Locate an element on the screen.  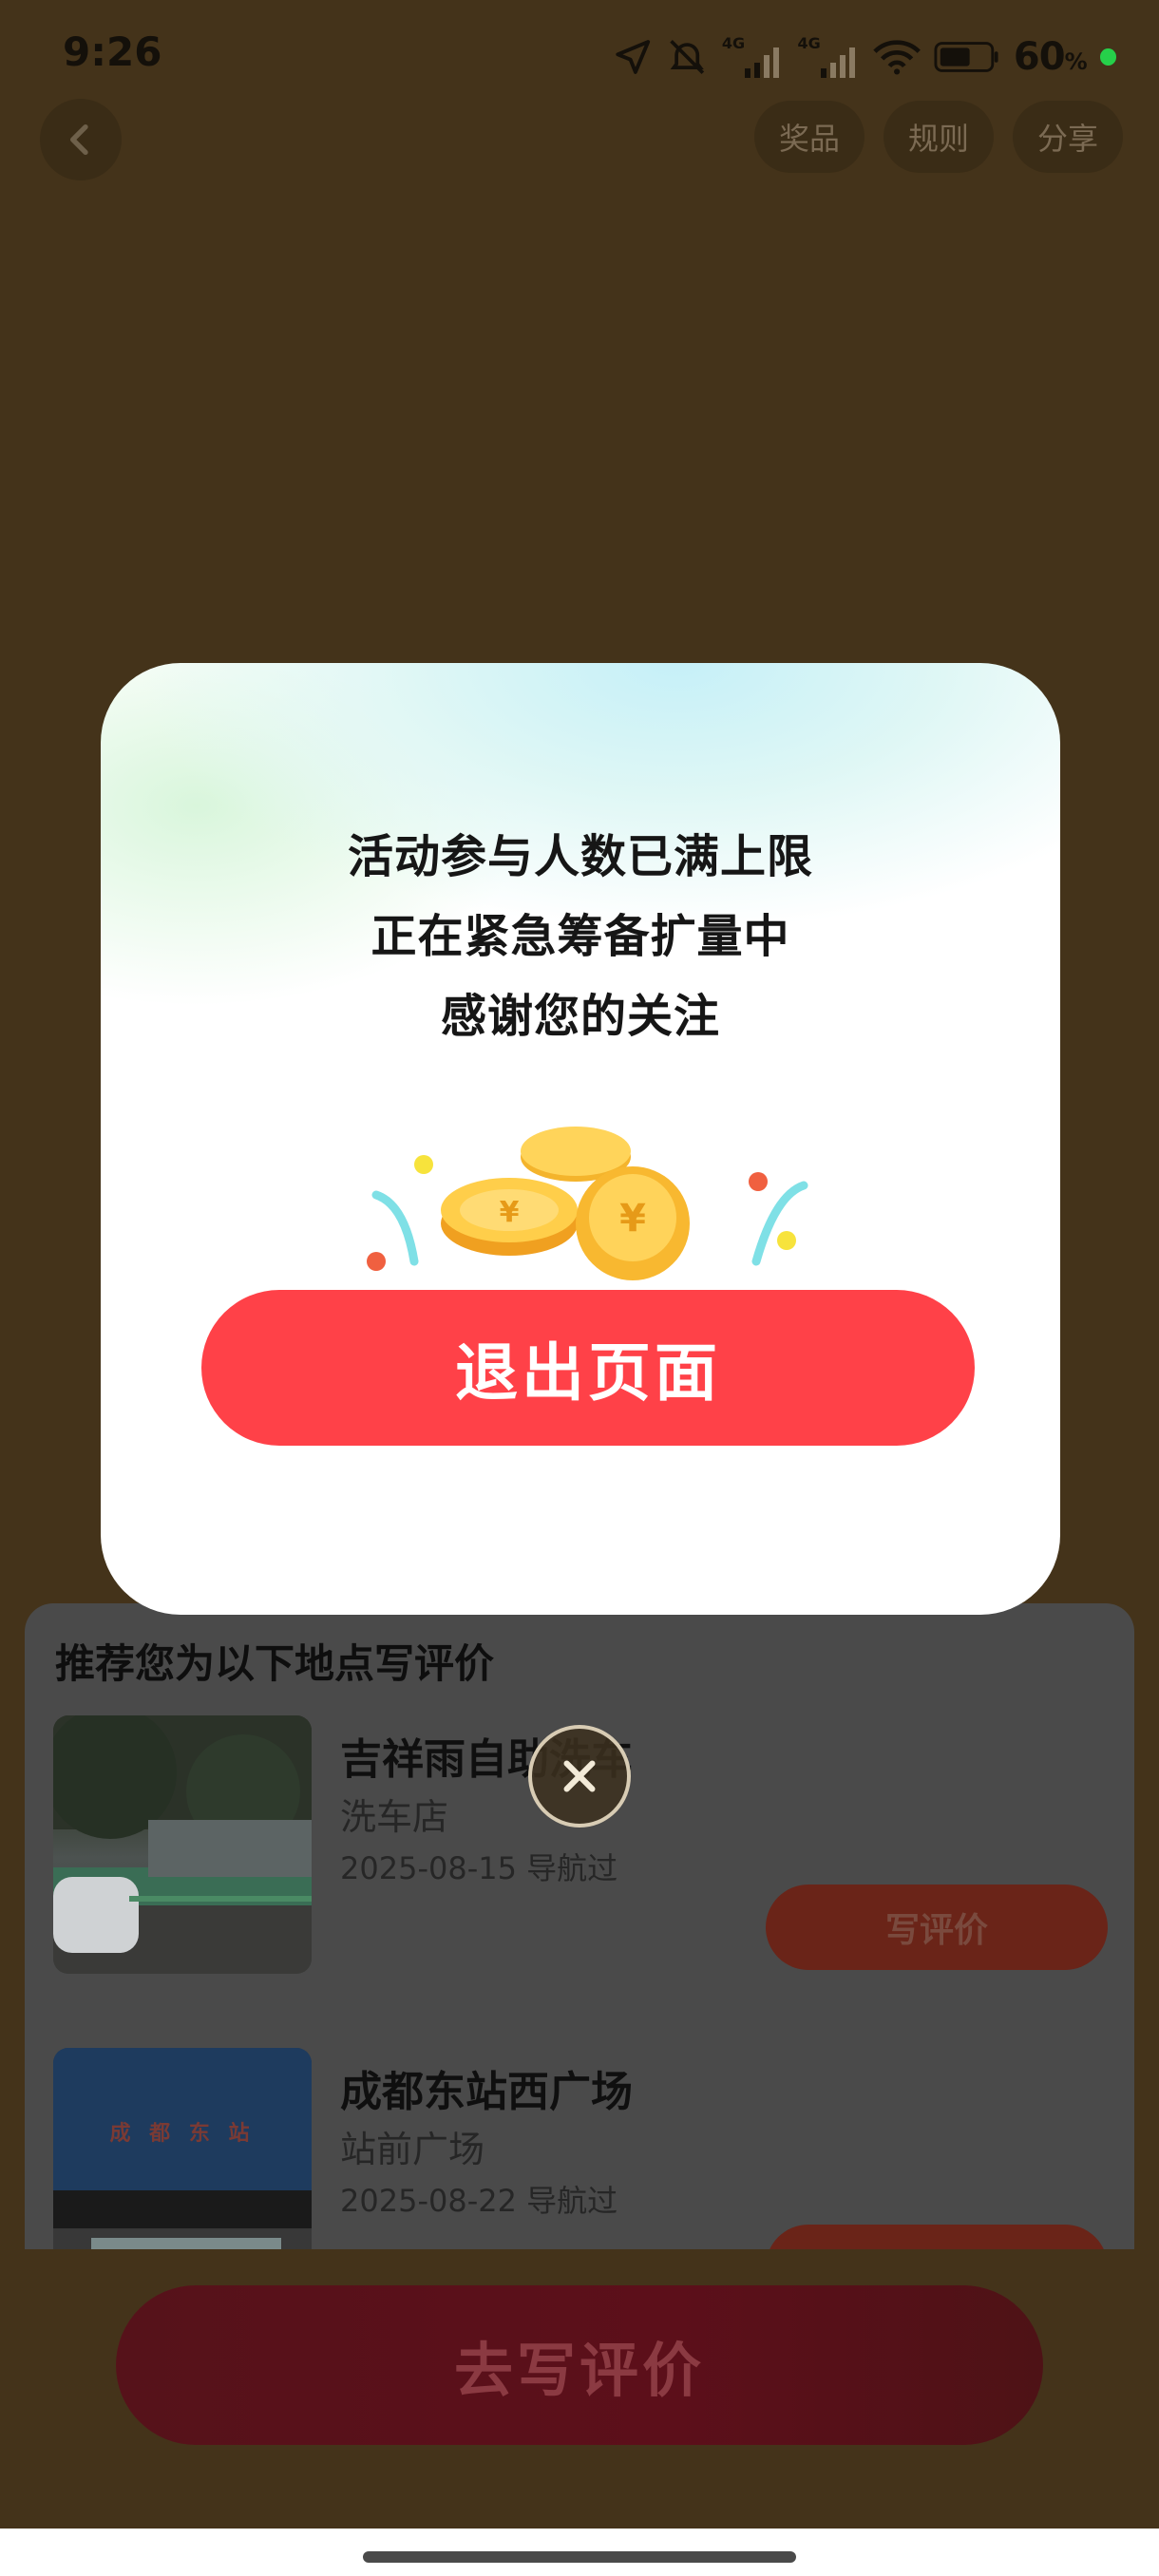
location-arrow-icon is located at coordinates (633, 57).